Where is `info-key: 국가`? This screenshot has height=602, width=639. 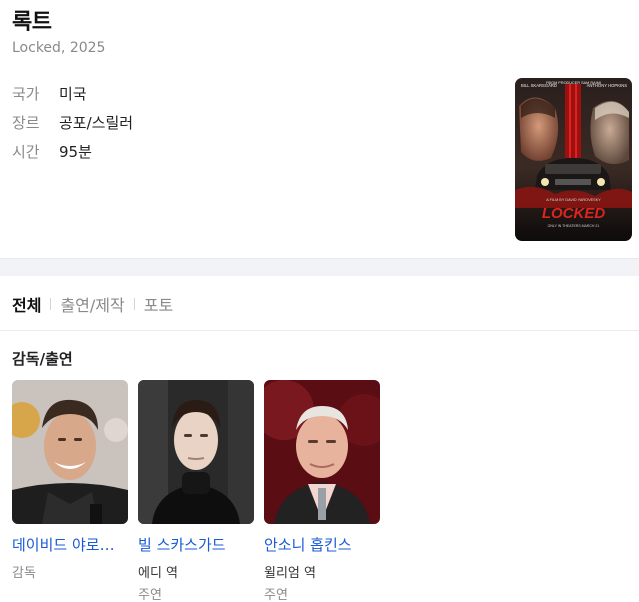 info-key: 국가 is located at coordinates (26, 94).